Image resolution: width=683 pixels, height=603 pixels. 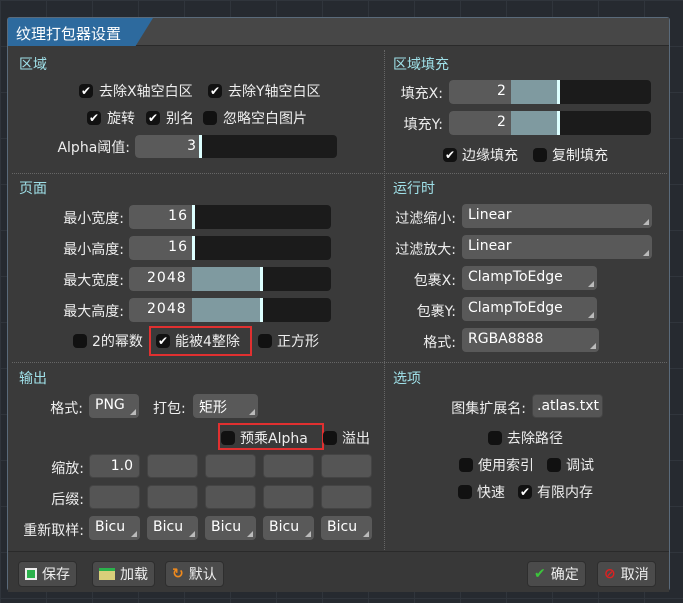 What do you see at coordinates (421, 94) in the screenshot?
I see `padding-x-label: 填充X:` at bounding box center [421, 94].